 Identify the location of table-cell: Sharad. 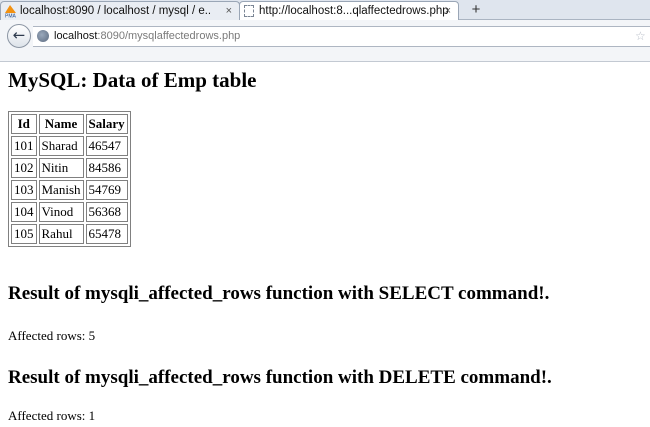
(61, 146).